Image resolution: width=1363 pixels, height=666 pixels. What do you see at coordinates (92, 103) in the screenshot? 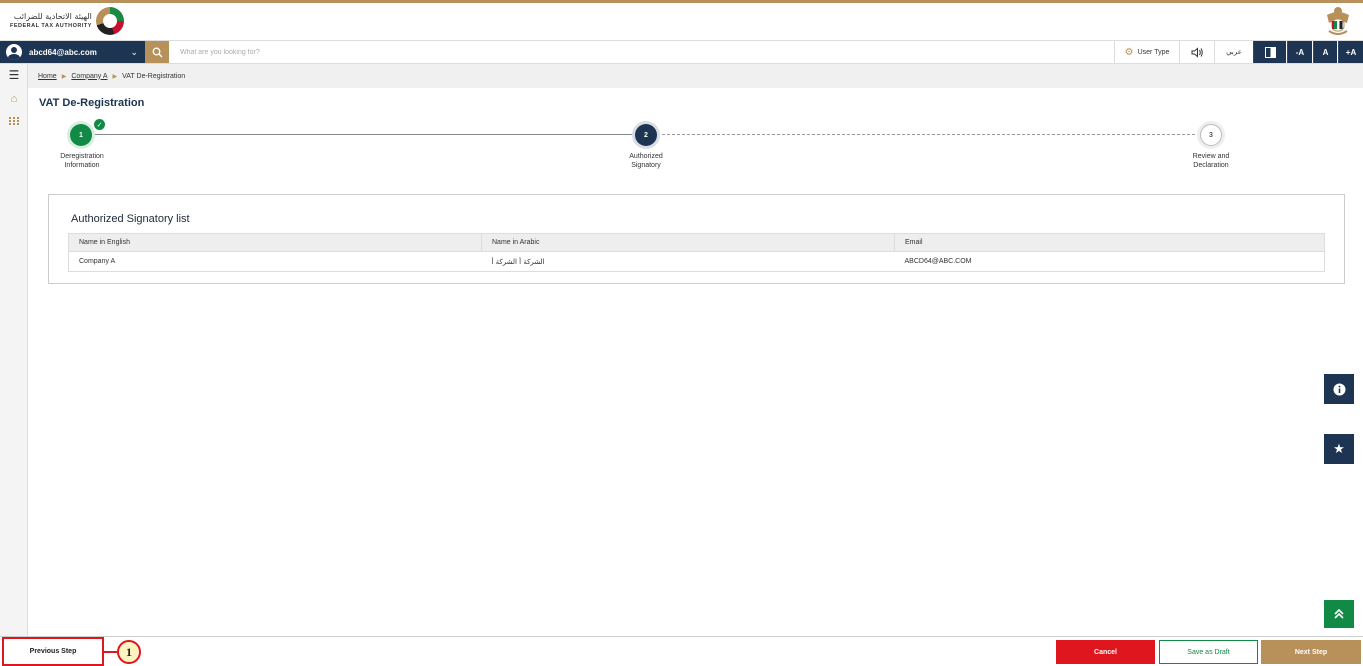
I see `page-title: VAT De-Registration` at bounding box center [92, 103].